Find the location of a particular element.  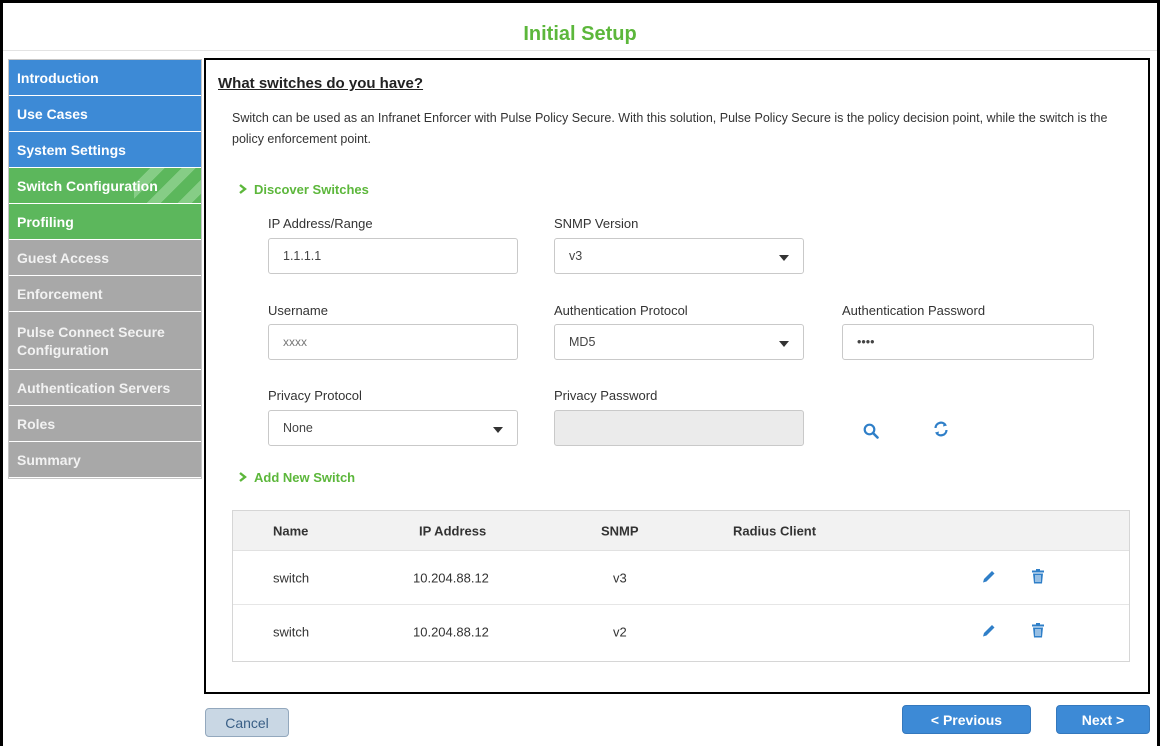

title-bar: Initial Setup is located at coordinates (580, 27).